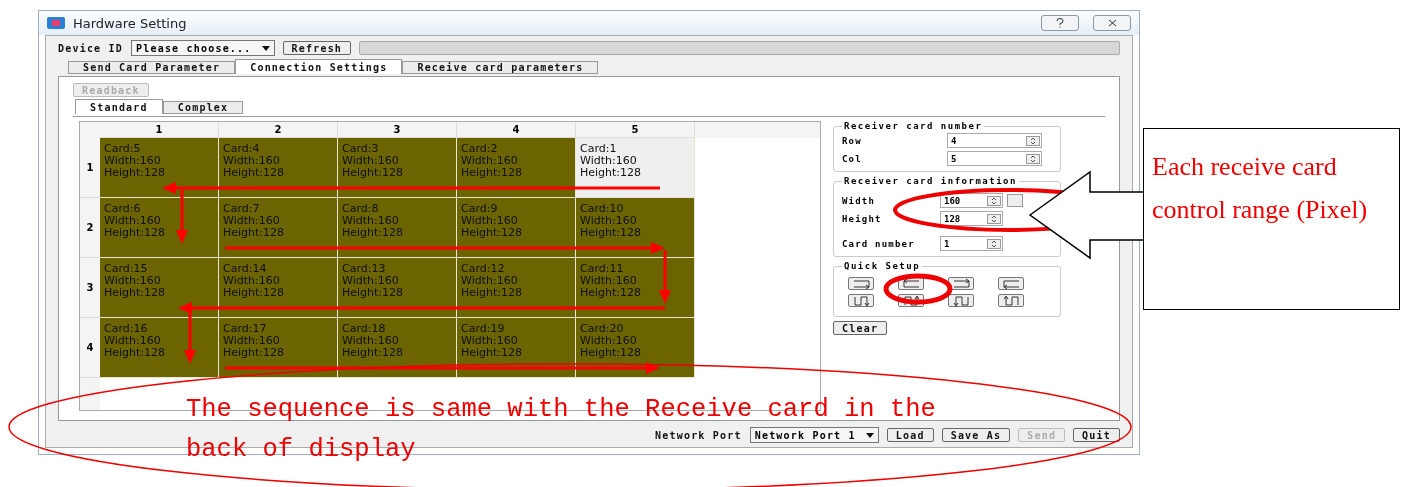 The height and width of the screenshot is (487, 1413). What do you see at coordinates (561, 410) in the screenshot?
I see `annotation-note-line: The sequence is same with the Receive card in the` at bounding box center [561, 410].